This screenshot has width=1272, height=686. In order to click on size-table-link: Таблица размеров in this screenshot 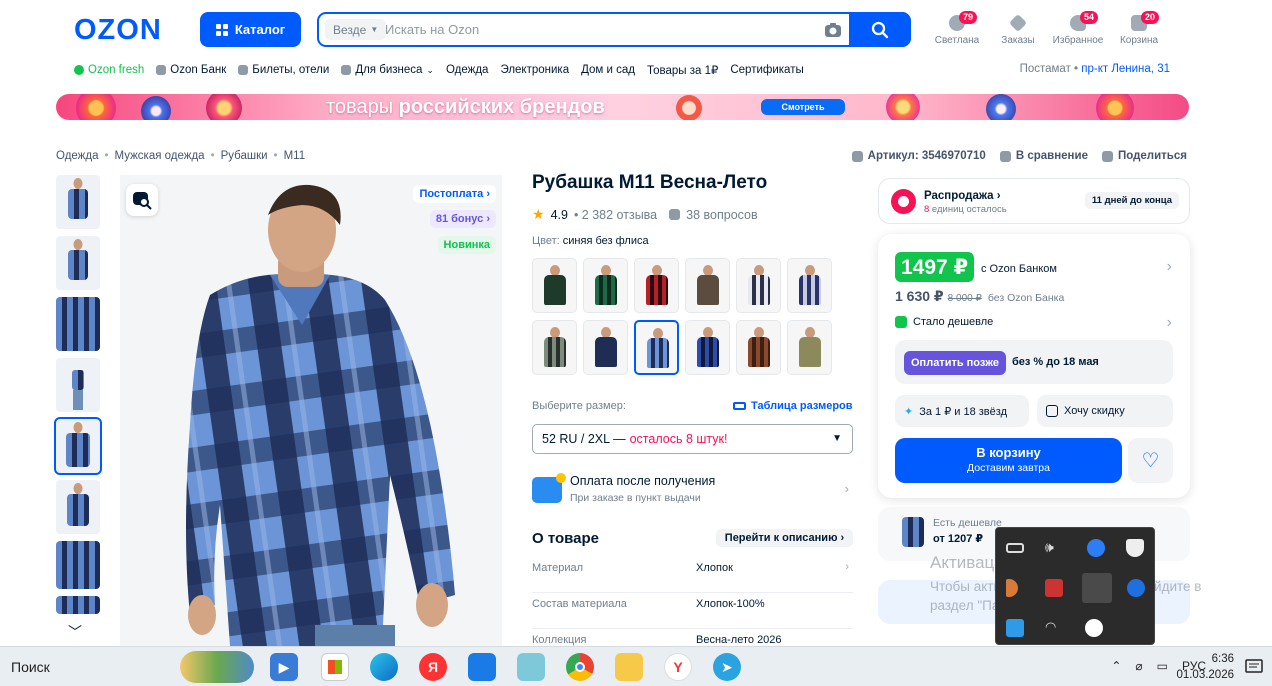, I will do `click(793, 406)`.